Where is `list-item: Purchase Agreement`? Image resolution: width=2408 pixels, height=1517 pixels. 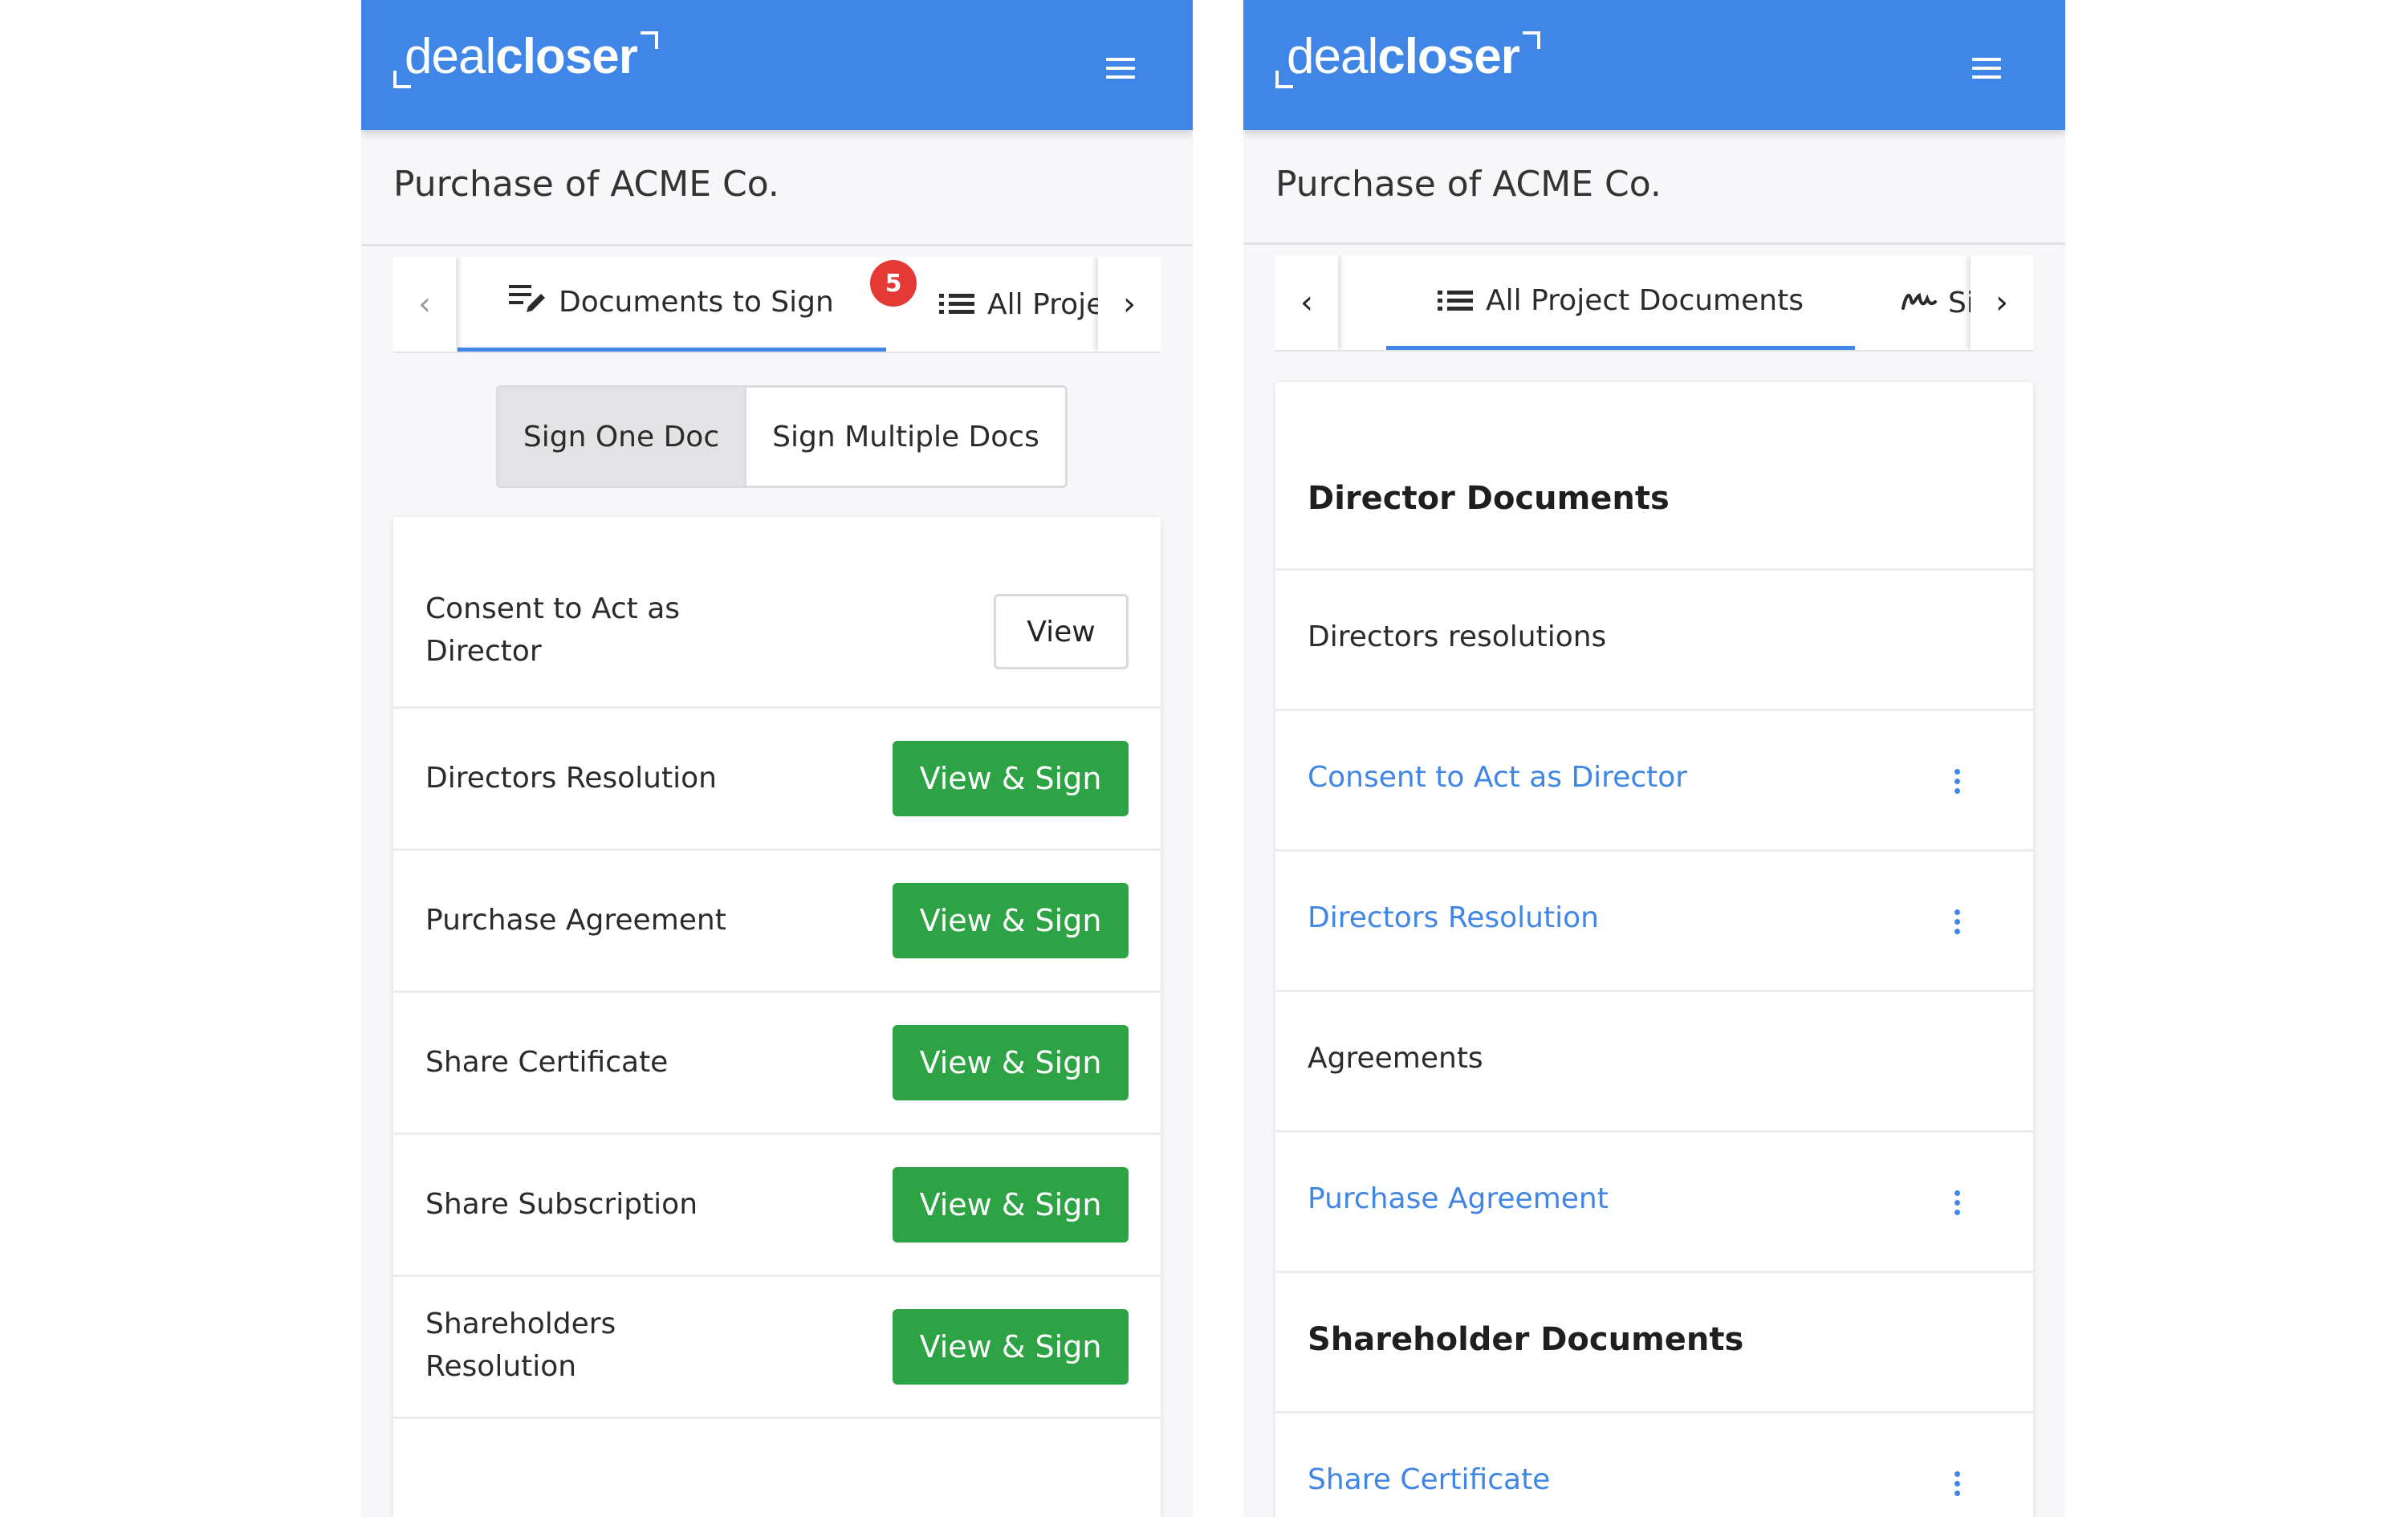
list-item: Purchase Agreement is located at coordinates (1654, 1203).